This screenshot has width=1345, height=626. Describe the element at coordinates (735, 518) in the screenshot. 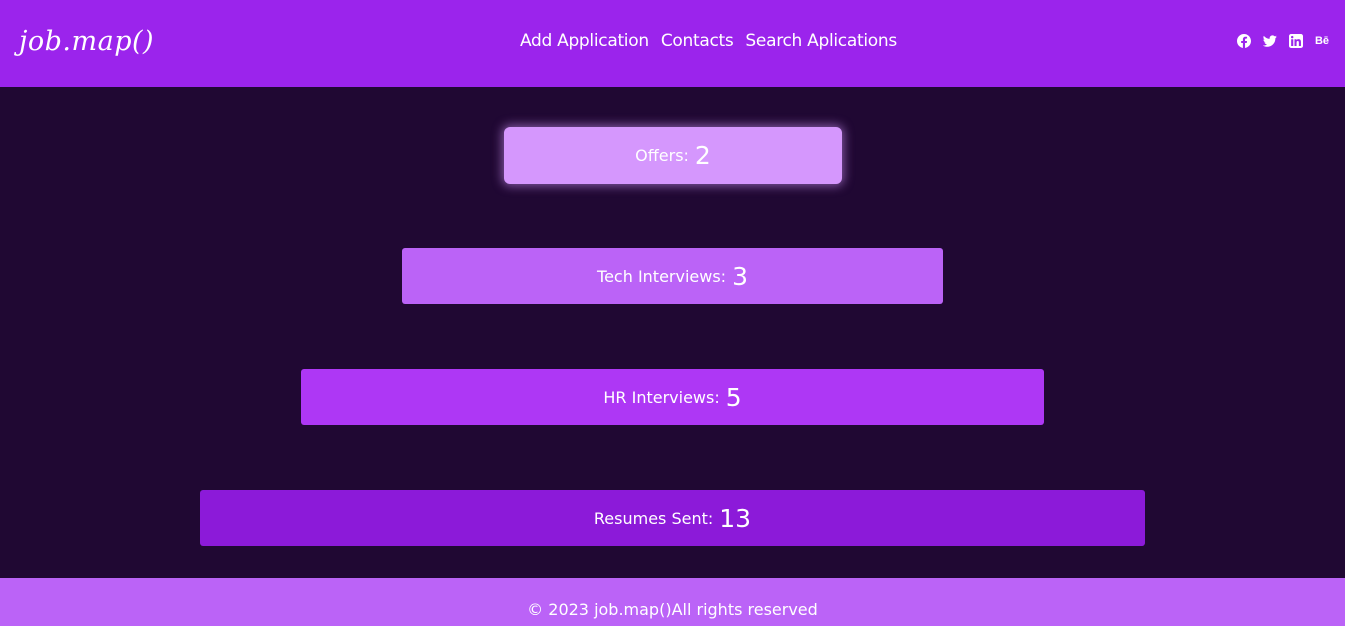

I see `resumes-sent-count: 13` at that location.